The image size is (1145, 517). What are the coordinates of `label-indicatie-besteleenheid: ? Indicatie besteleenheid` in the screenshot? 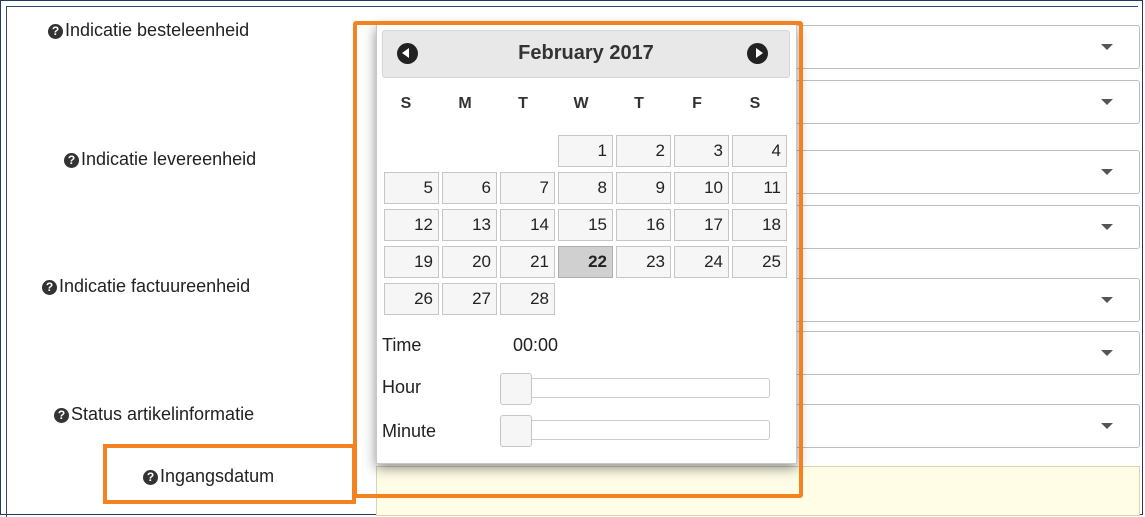 It's located at (148, 30).